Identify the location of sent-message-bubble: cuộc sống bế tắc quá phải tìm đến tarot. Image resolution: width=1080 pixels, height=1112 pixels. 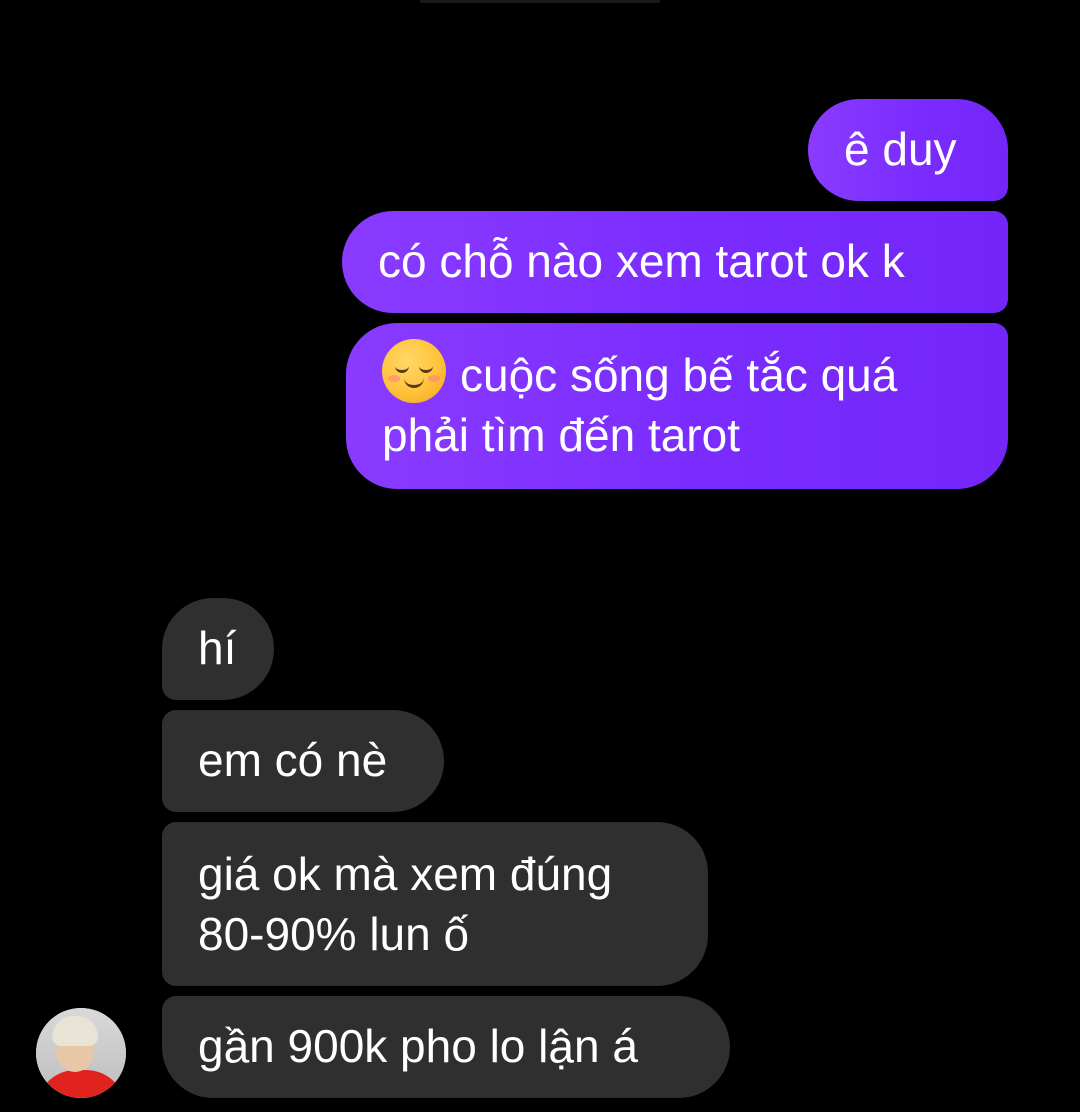
(677, 406).